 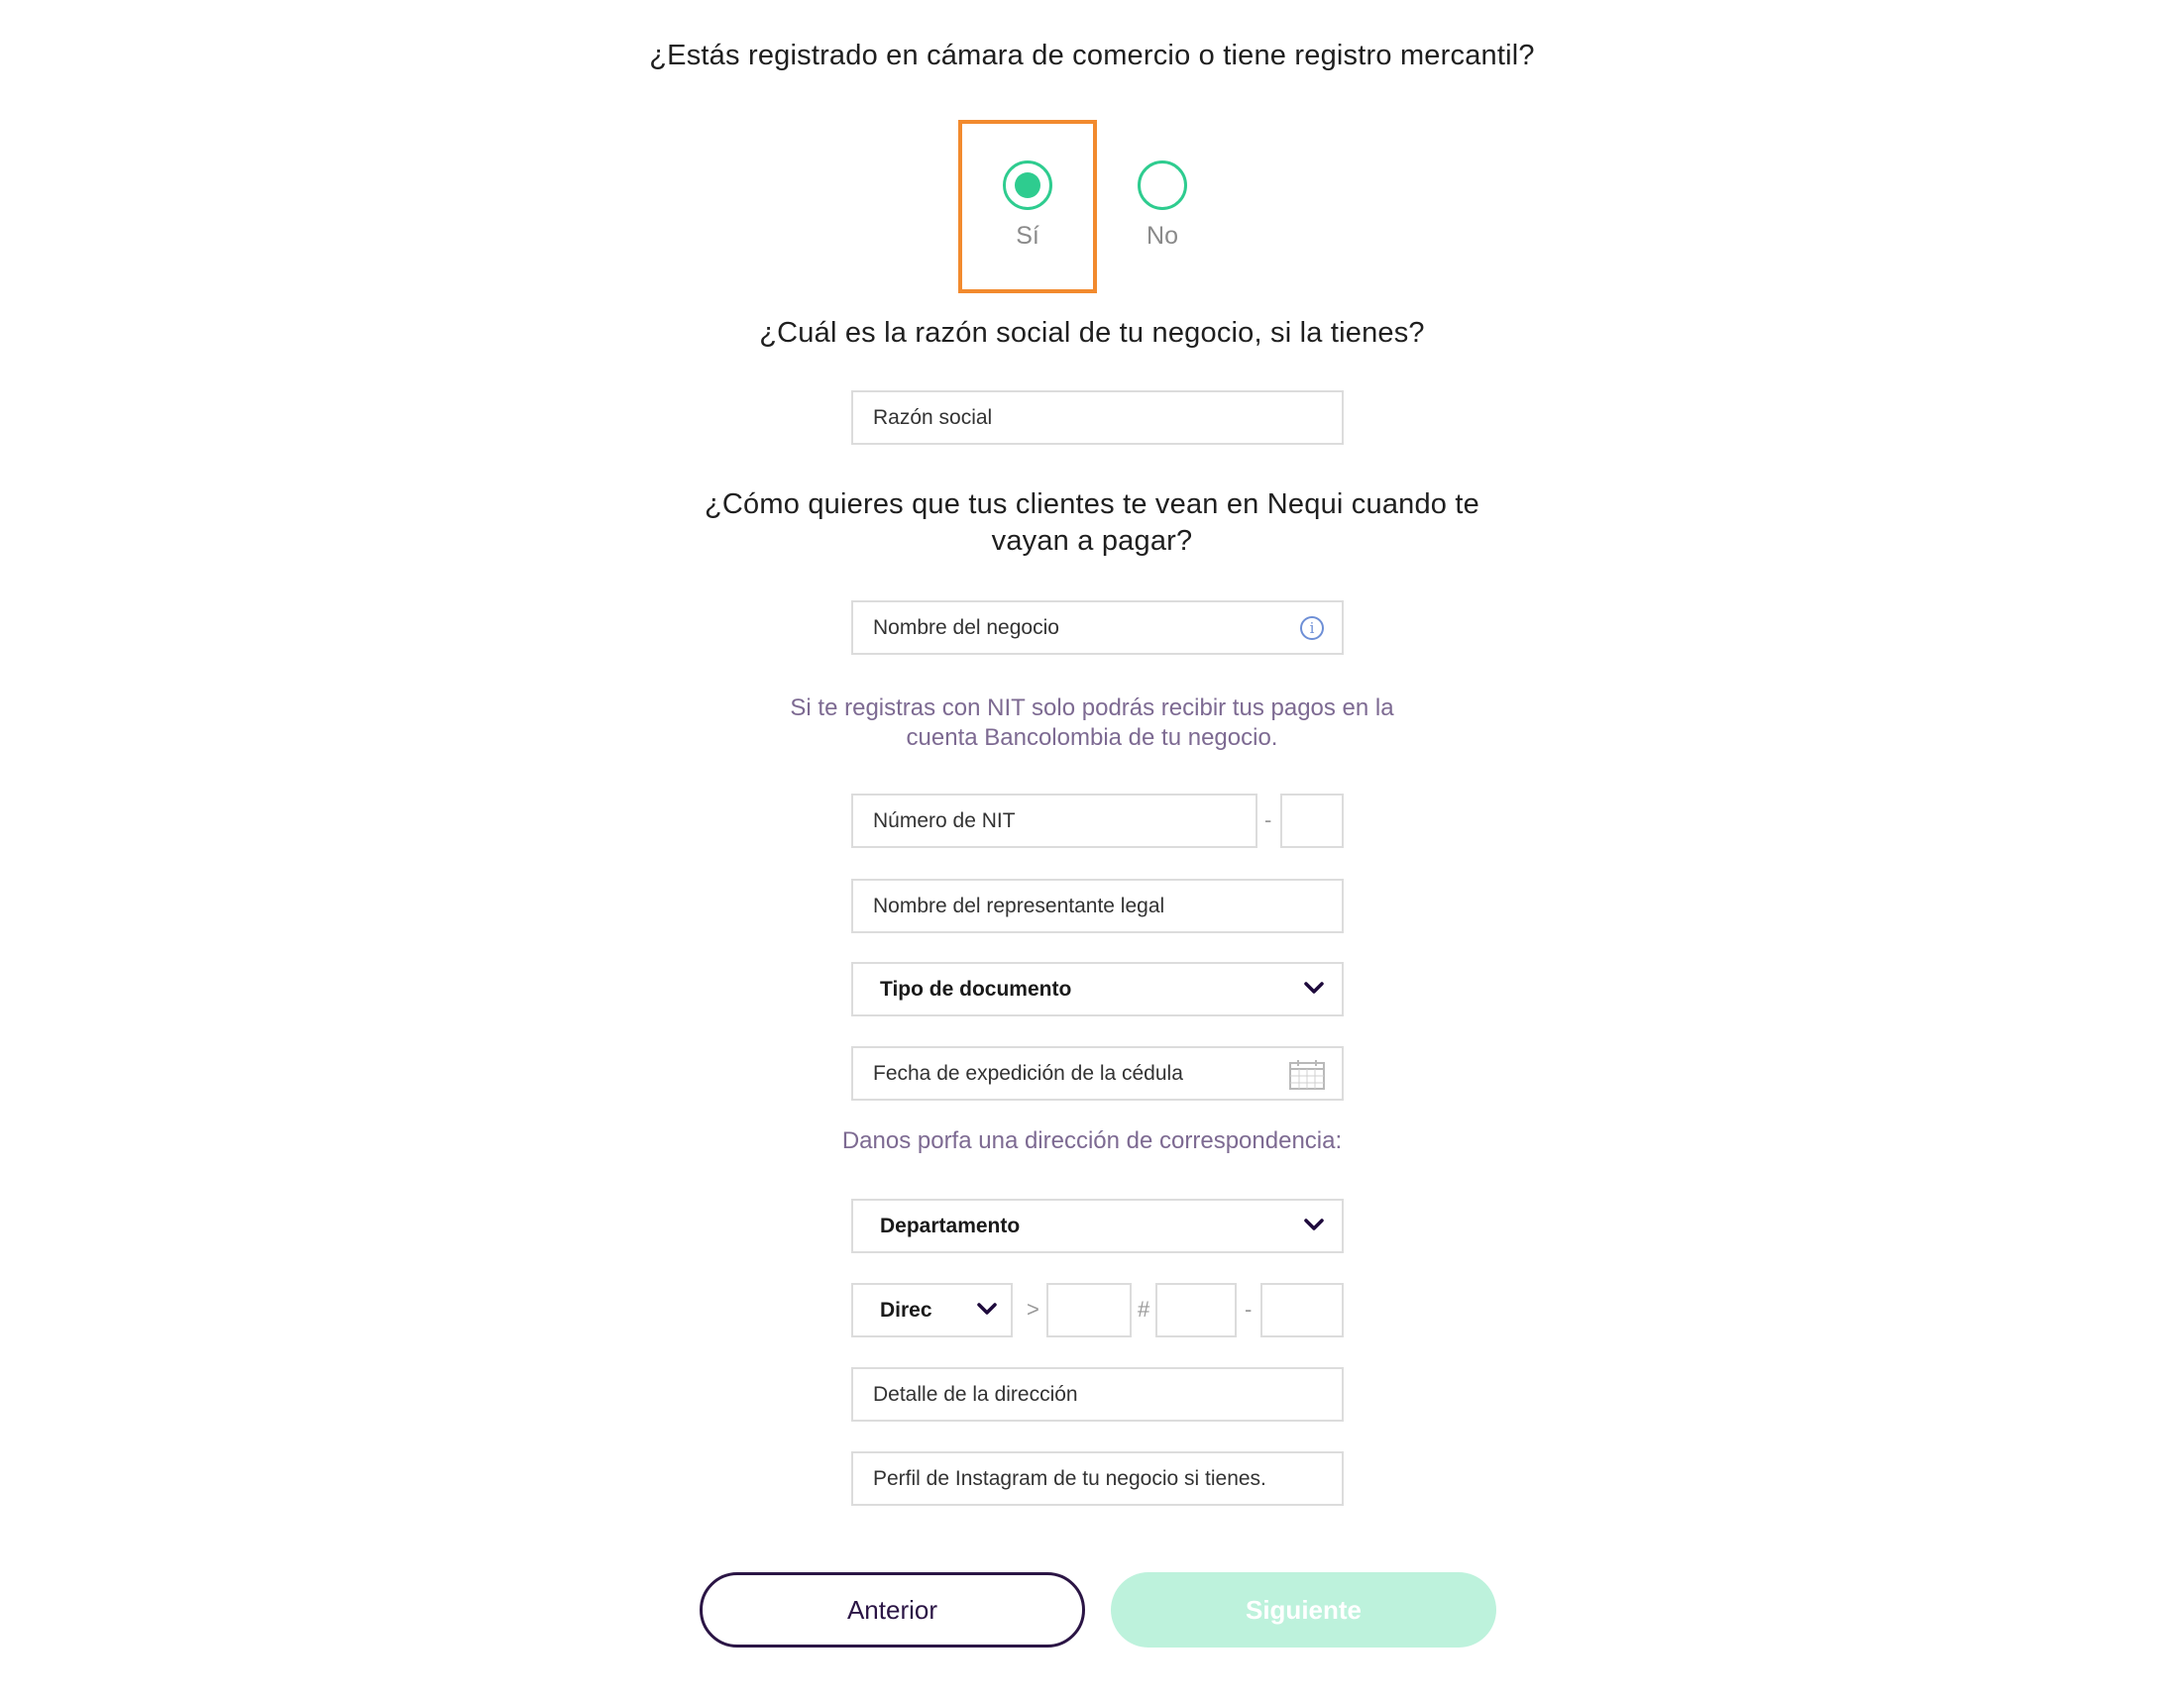 I want to click on representante-input: Nombre del representante legal, so click(x=1097, y=906).